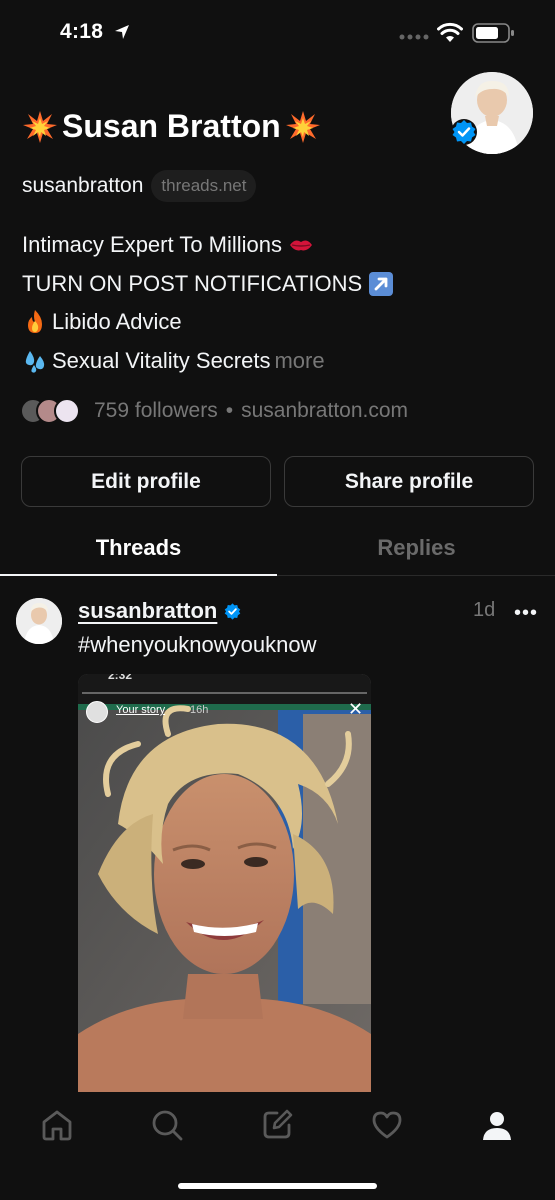  I want to click on bio-line-text: Sexual Vitality Secrets, so click(161, 360).